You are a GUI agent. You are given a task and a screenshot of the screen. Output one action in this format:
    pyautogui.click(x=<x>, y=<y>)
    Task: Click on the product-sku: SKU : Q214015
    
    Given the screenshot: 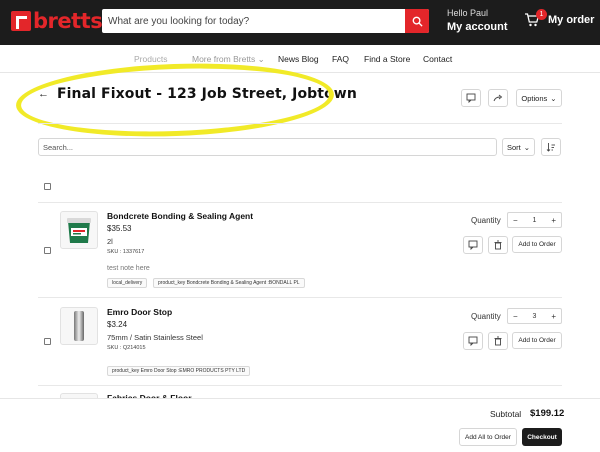 What is the action you would take?
    pyautogui.click(x=126, y=348)
    